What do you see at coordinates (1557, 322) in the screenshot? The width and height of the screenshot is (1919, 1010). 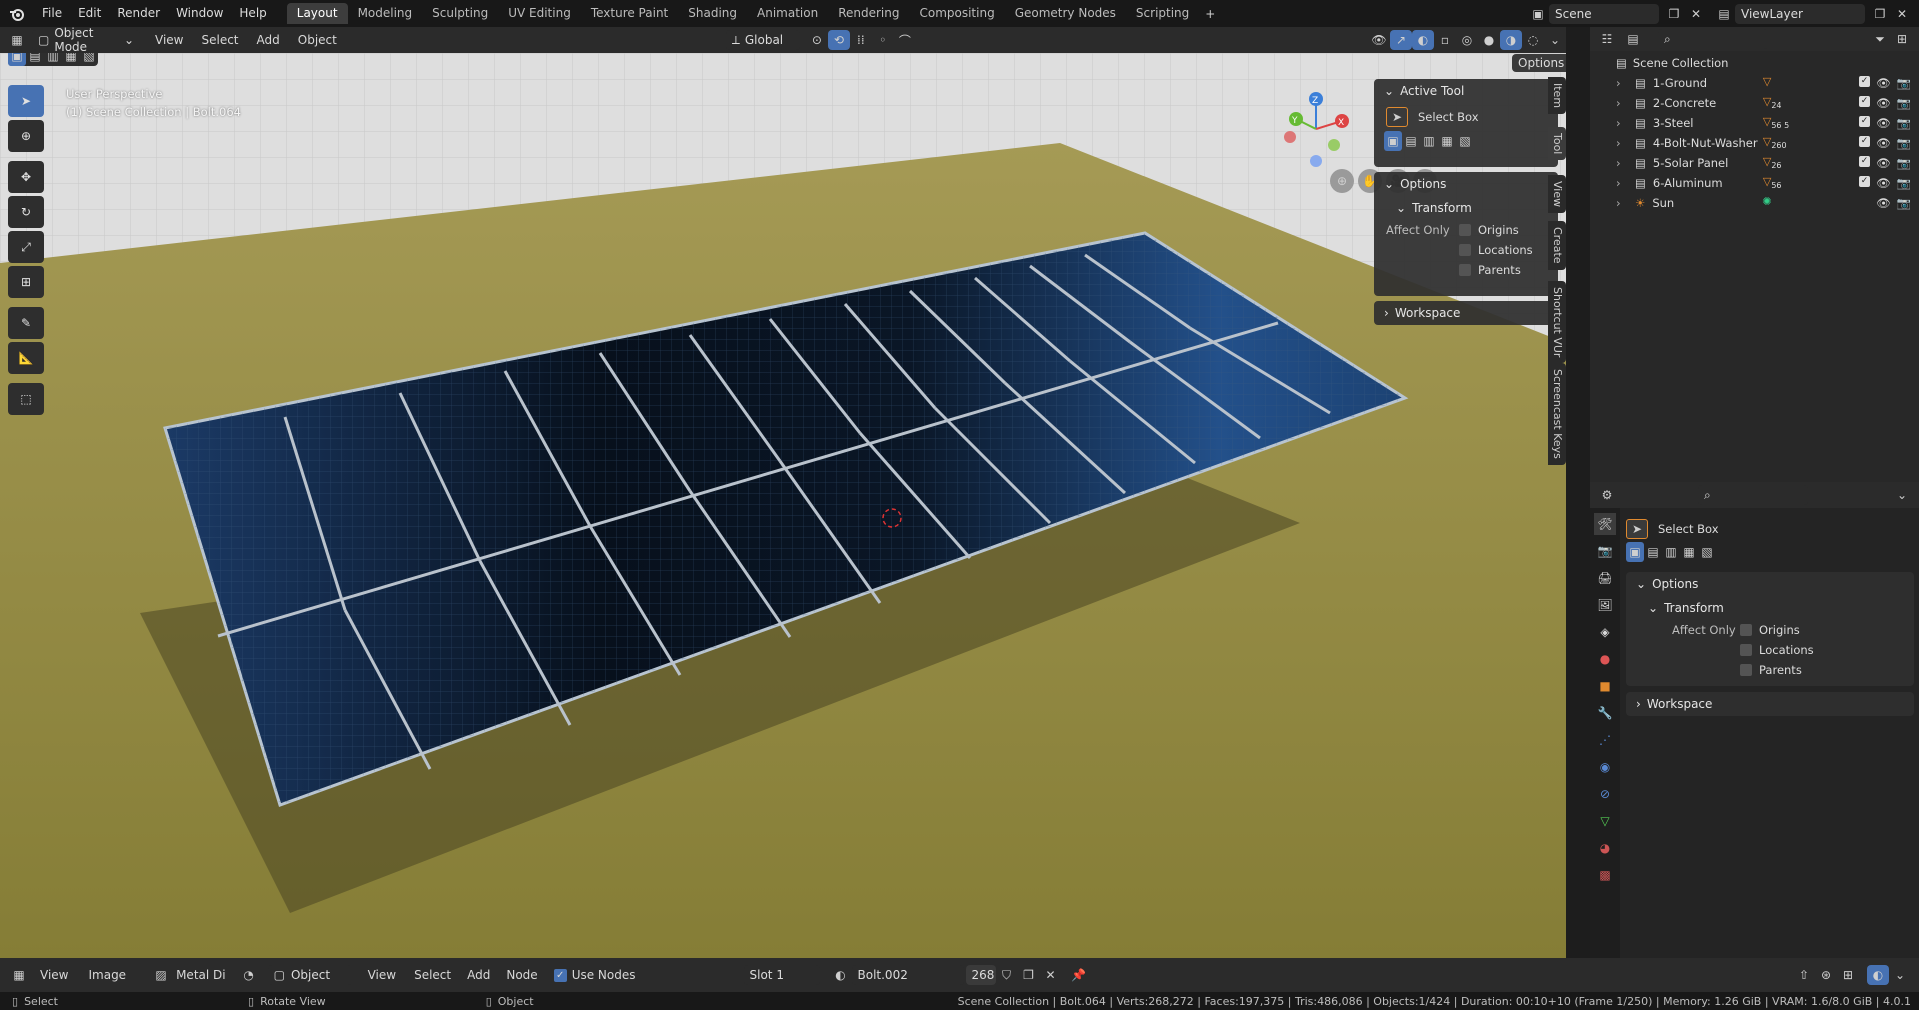 I see `sidebar-tab-shortcut: Shortcut VUr` at bounding box center [1557, 322].